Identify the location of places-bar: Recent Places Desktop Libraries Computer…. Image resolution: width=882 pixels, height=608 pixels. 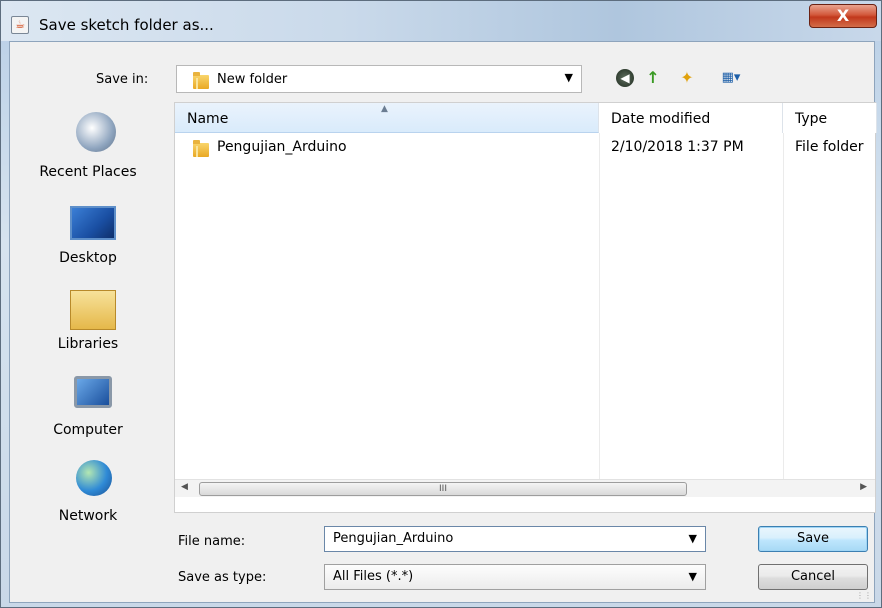
(86, 322).